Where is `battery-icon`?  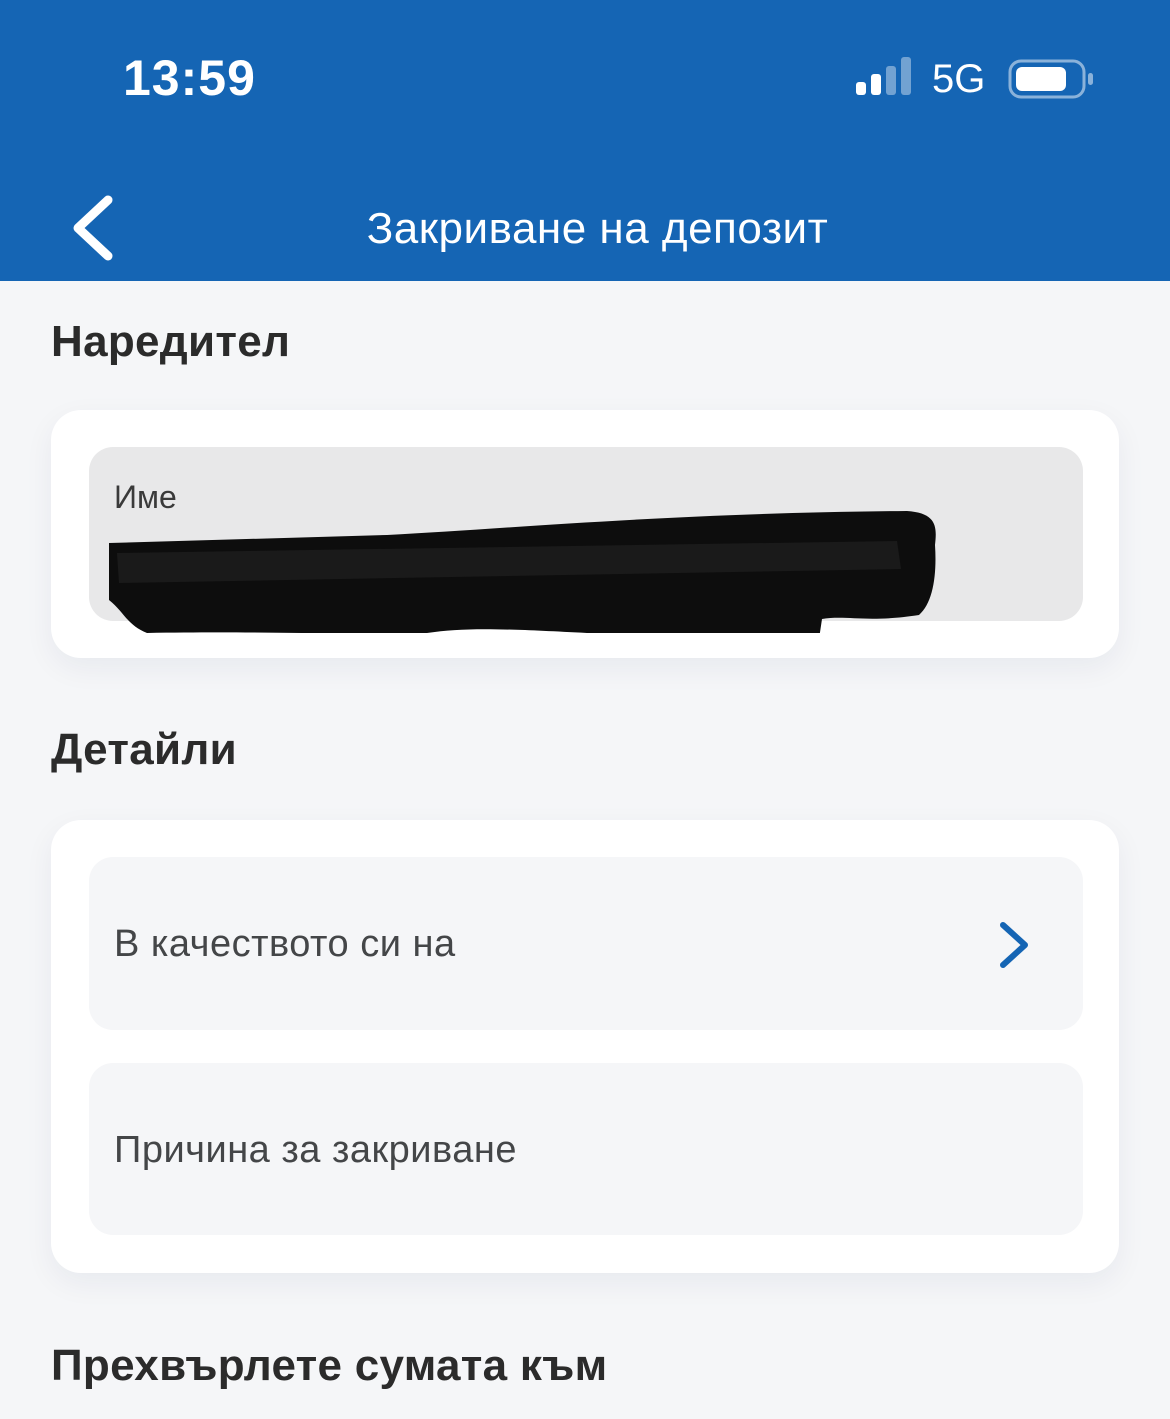
battery-icon is located at coordinates (1050, 79).